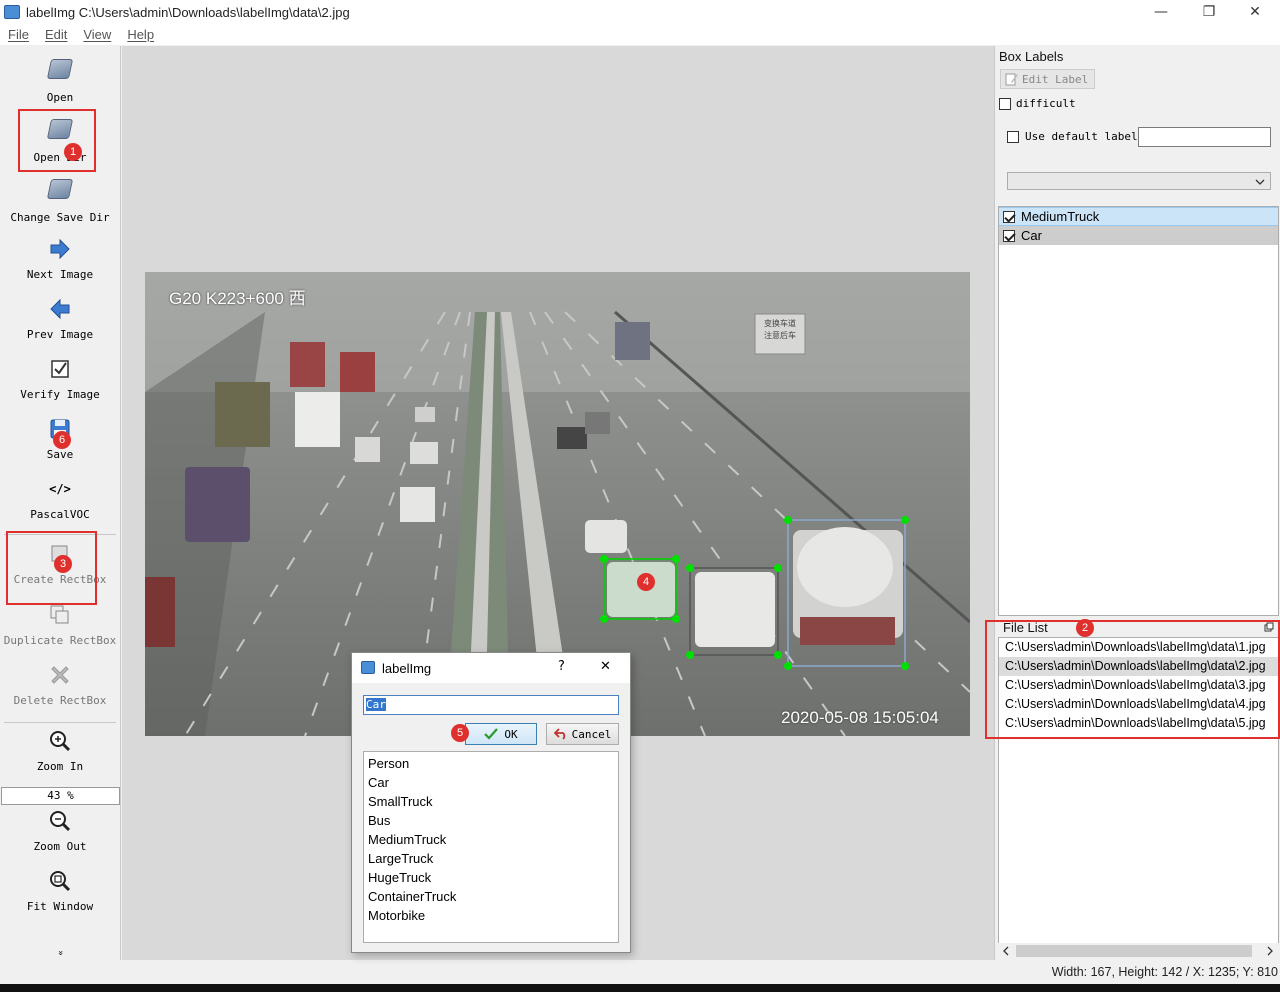  What do you see at coordinates (60, 514) in the screenshot?
I see `format-label: PascalVOC` at bounding box center [60, 514].